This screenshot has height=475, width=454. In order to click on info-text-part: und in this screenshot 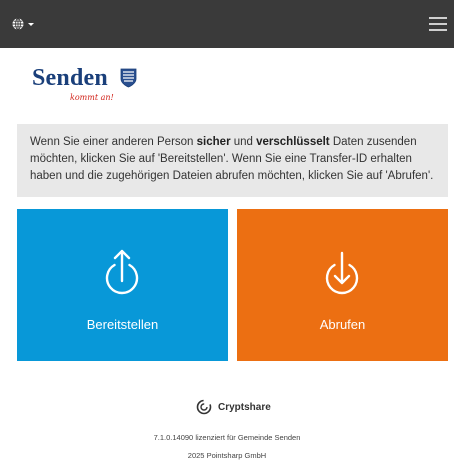, I will do `click(243, 142)`.